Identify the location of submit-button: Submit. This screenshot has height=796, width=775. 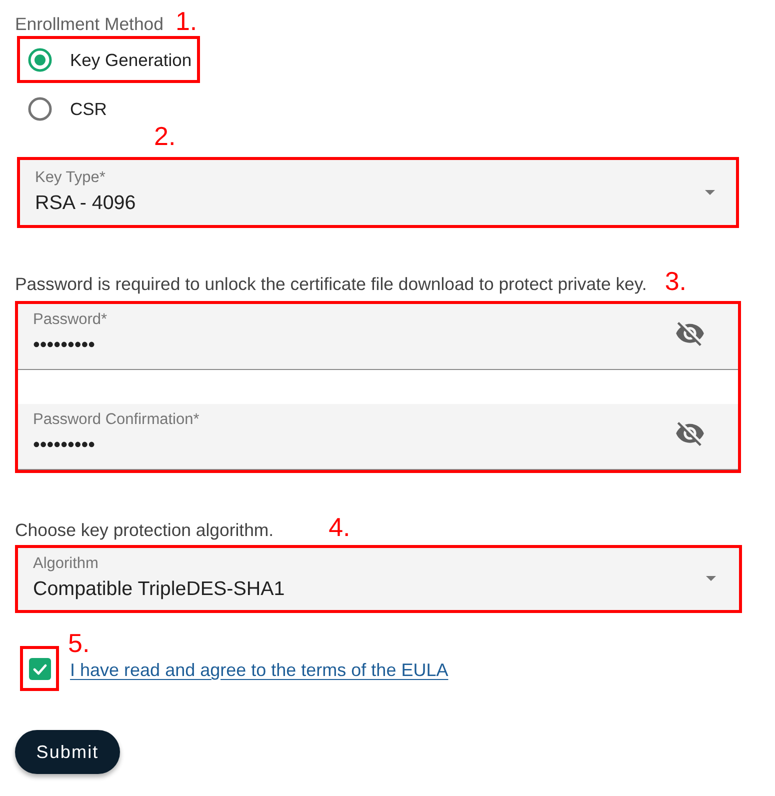
(67, 752).